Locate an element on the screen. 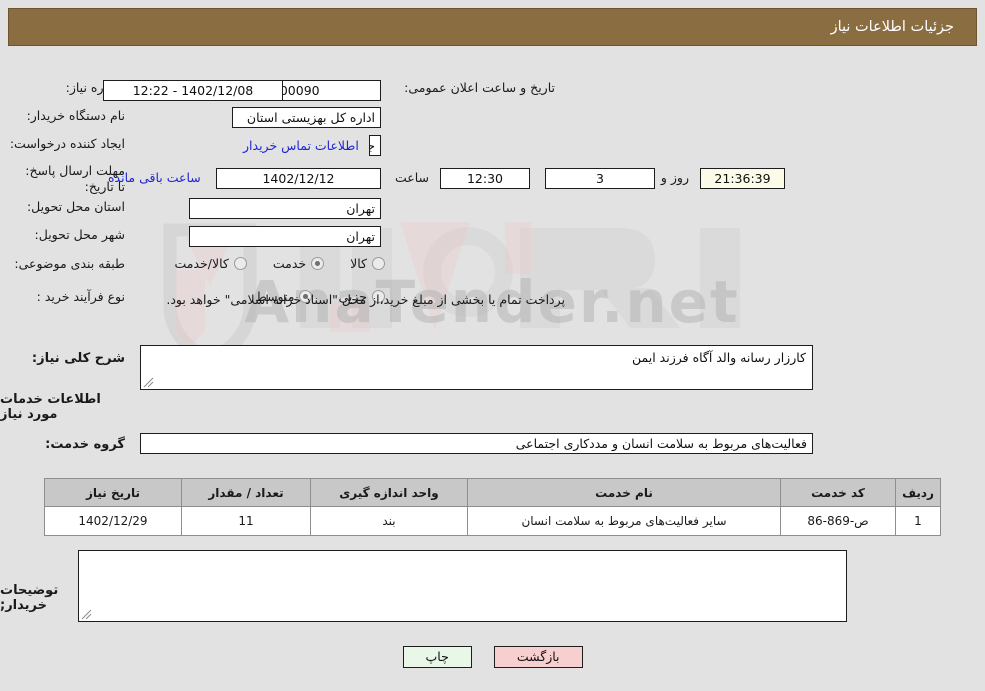 Image resolution: width=985 pixels, height=691 pixels. general-desc-label: شرح کلی نیاز: is located at coordinates (78, 358).